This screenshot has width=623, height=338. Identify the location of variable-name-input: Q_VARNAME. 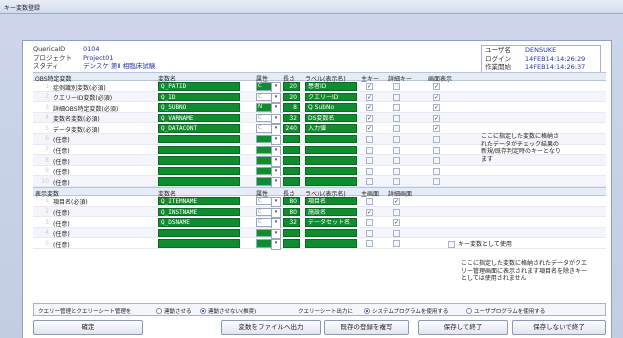
(199, 118).